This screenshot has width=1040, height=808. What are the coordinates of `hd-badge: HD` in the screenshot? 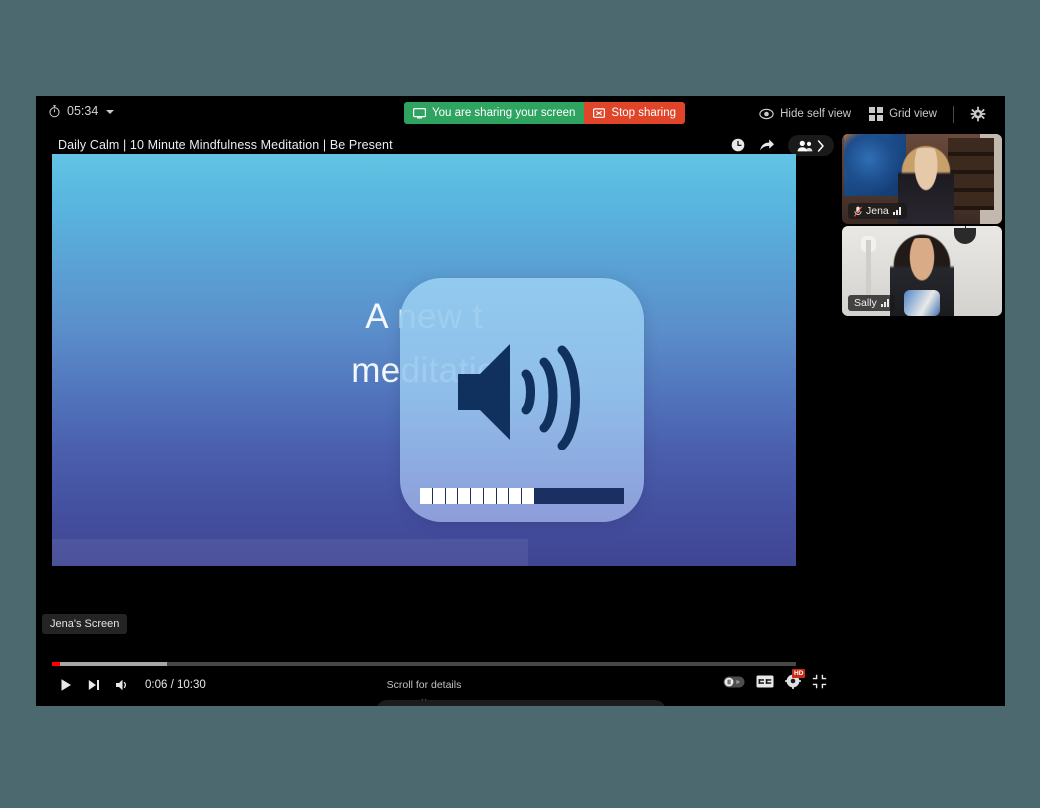 It's located at (799, 673).